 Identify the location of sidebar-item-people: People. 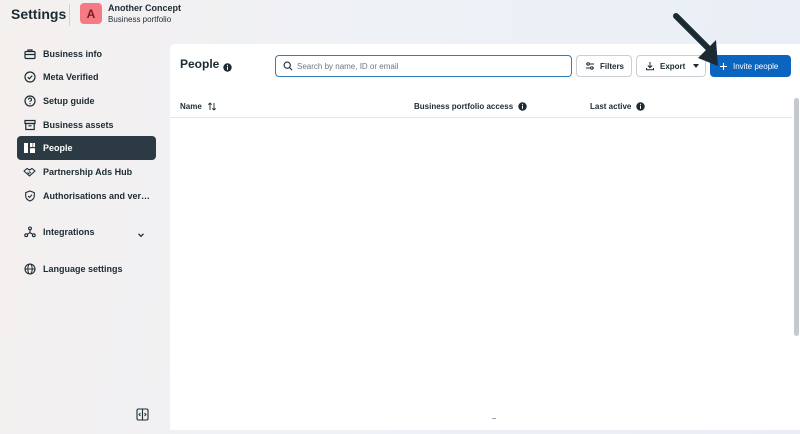
(86, 148).